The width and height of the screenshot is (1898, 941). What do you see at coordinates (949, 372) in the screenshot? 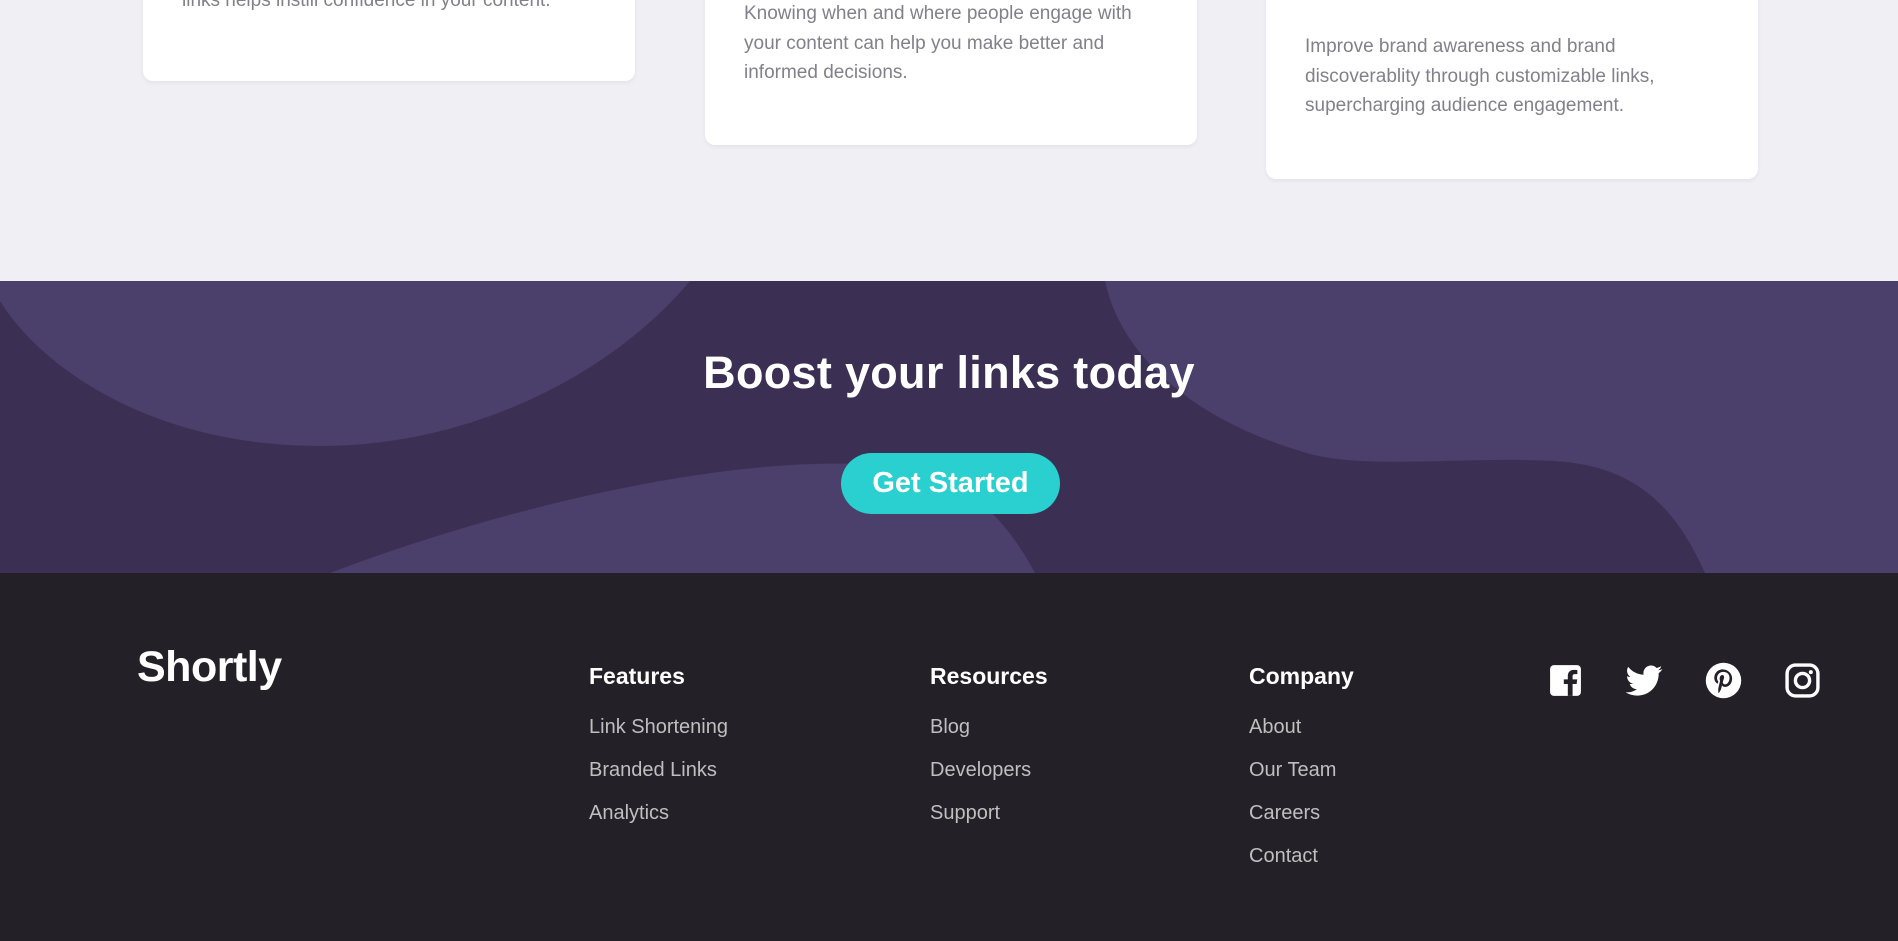
I see `boost-title: Boost your links today` at bounding box center [949, 372].